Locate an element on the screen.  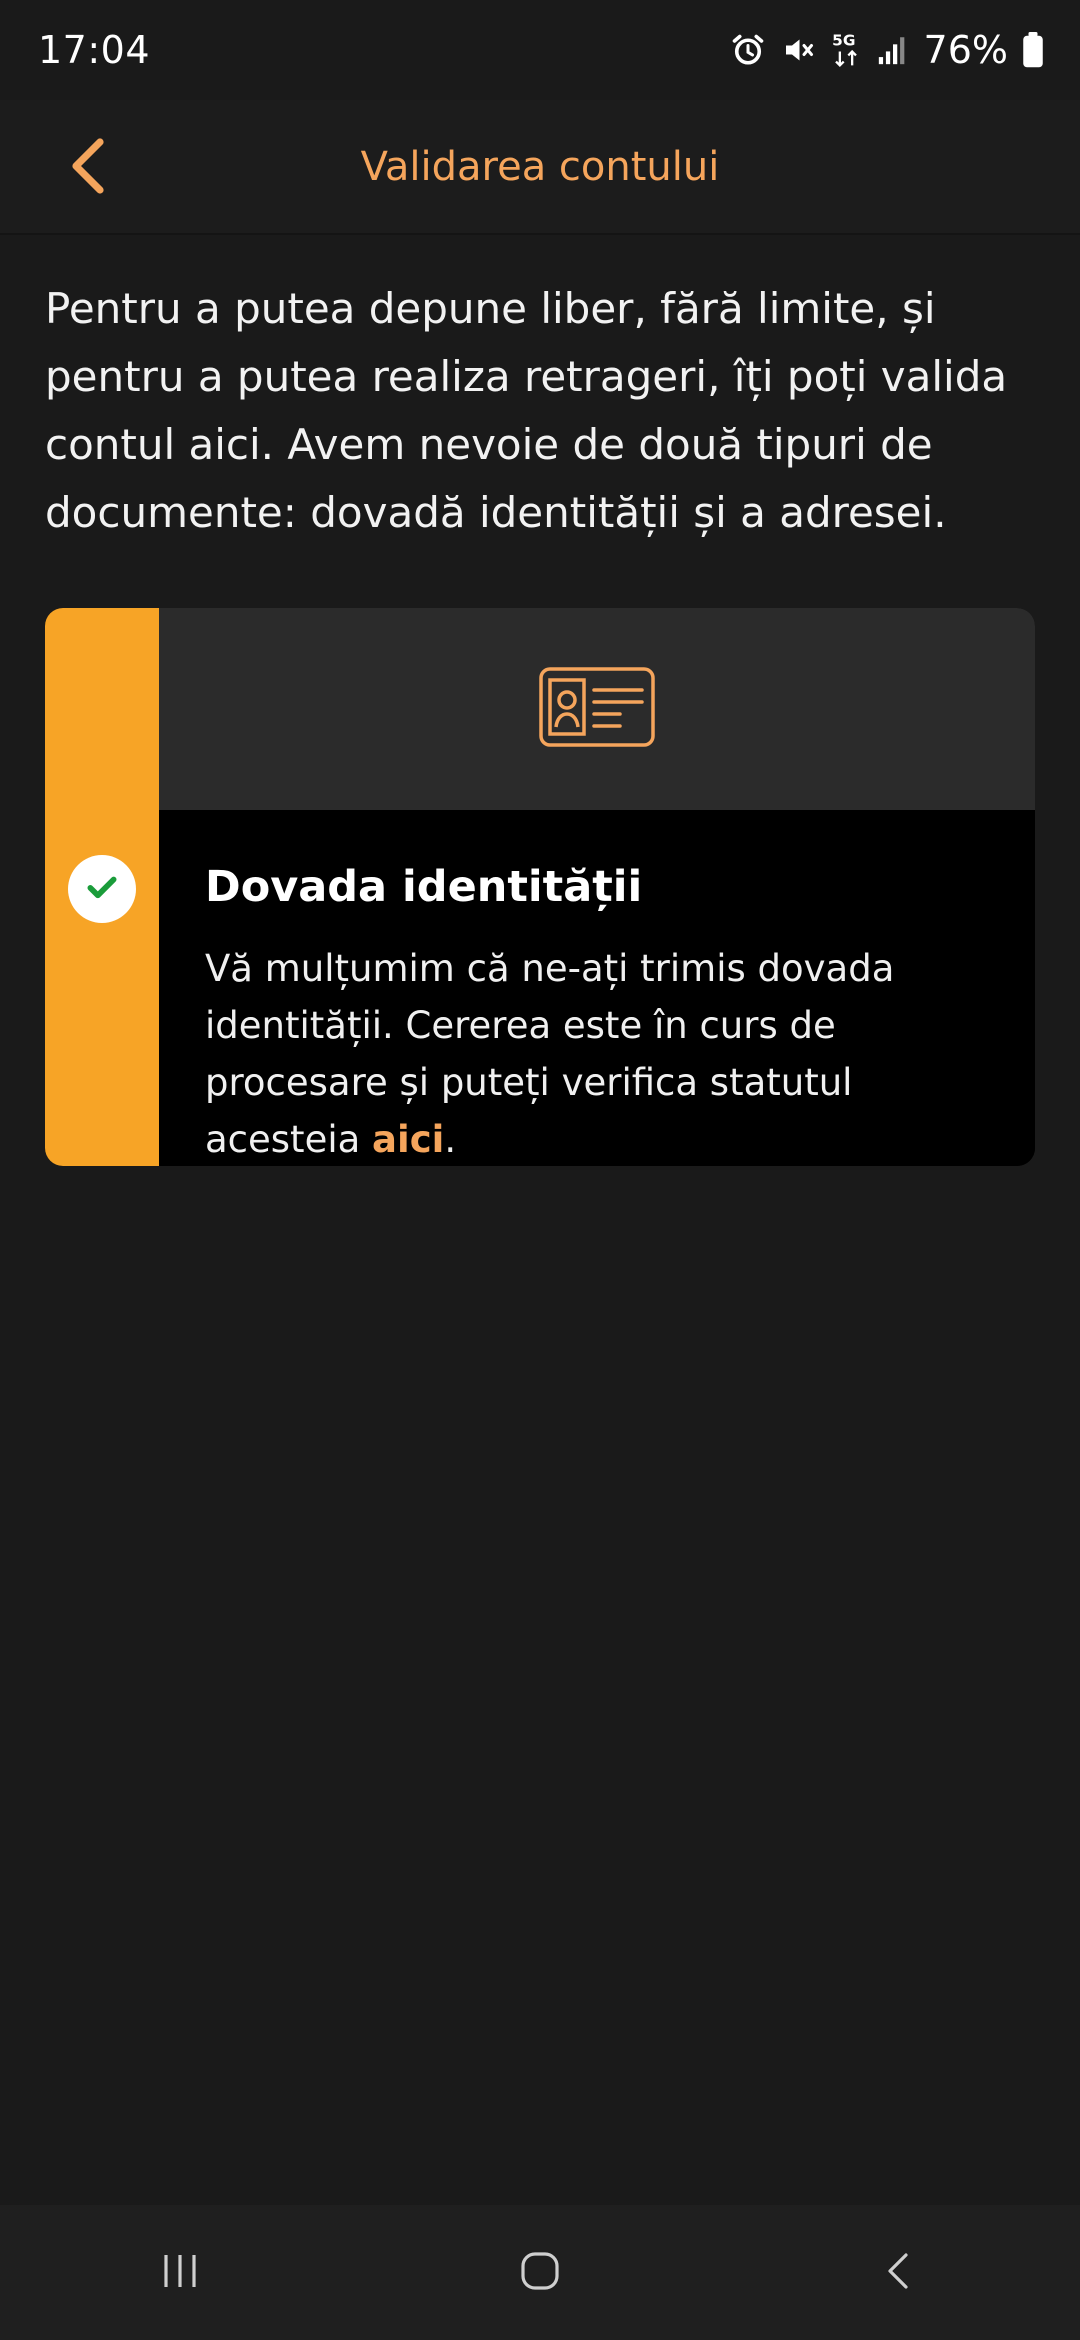
home-icon is located at coordinates (540, 2273).